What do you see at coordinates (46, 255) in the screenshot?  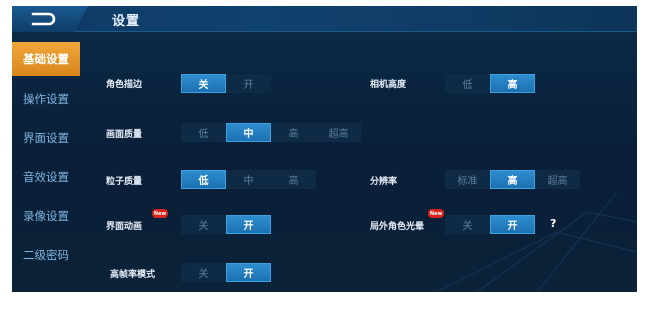 I see `sidebar-item-secondary-password: 二级密码` at bounding box center [46, 255].